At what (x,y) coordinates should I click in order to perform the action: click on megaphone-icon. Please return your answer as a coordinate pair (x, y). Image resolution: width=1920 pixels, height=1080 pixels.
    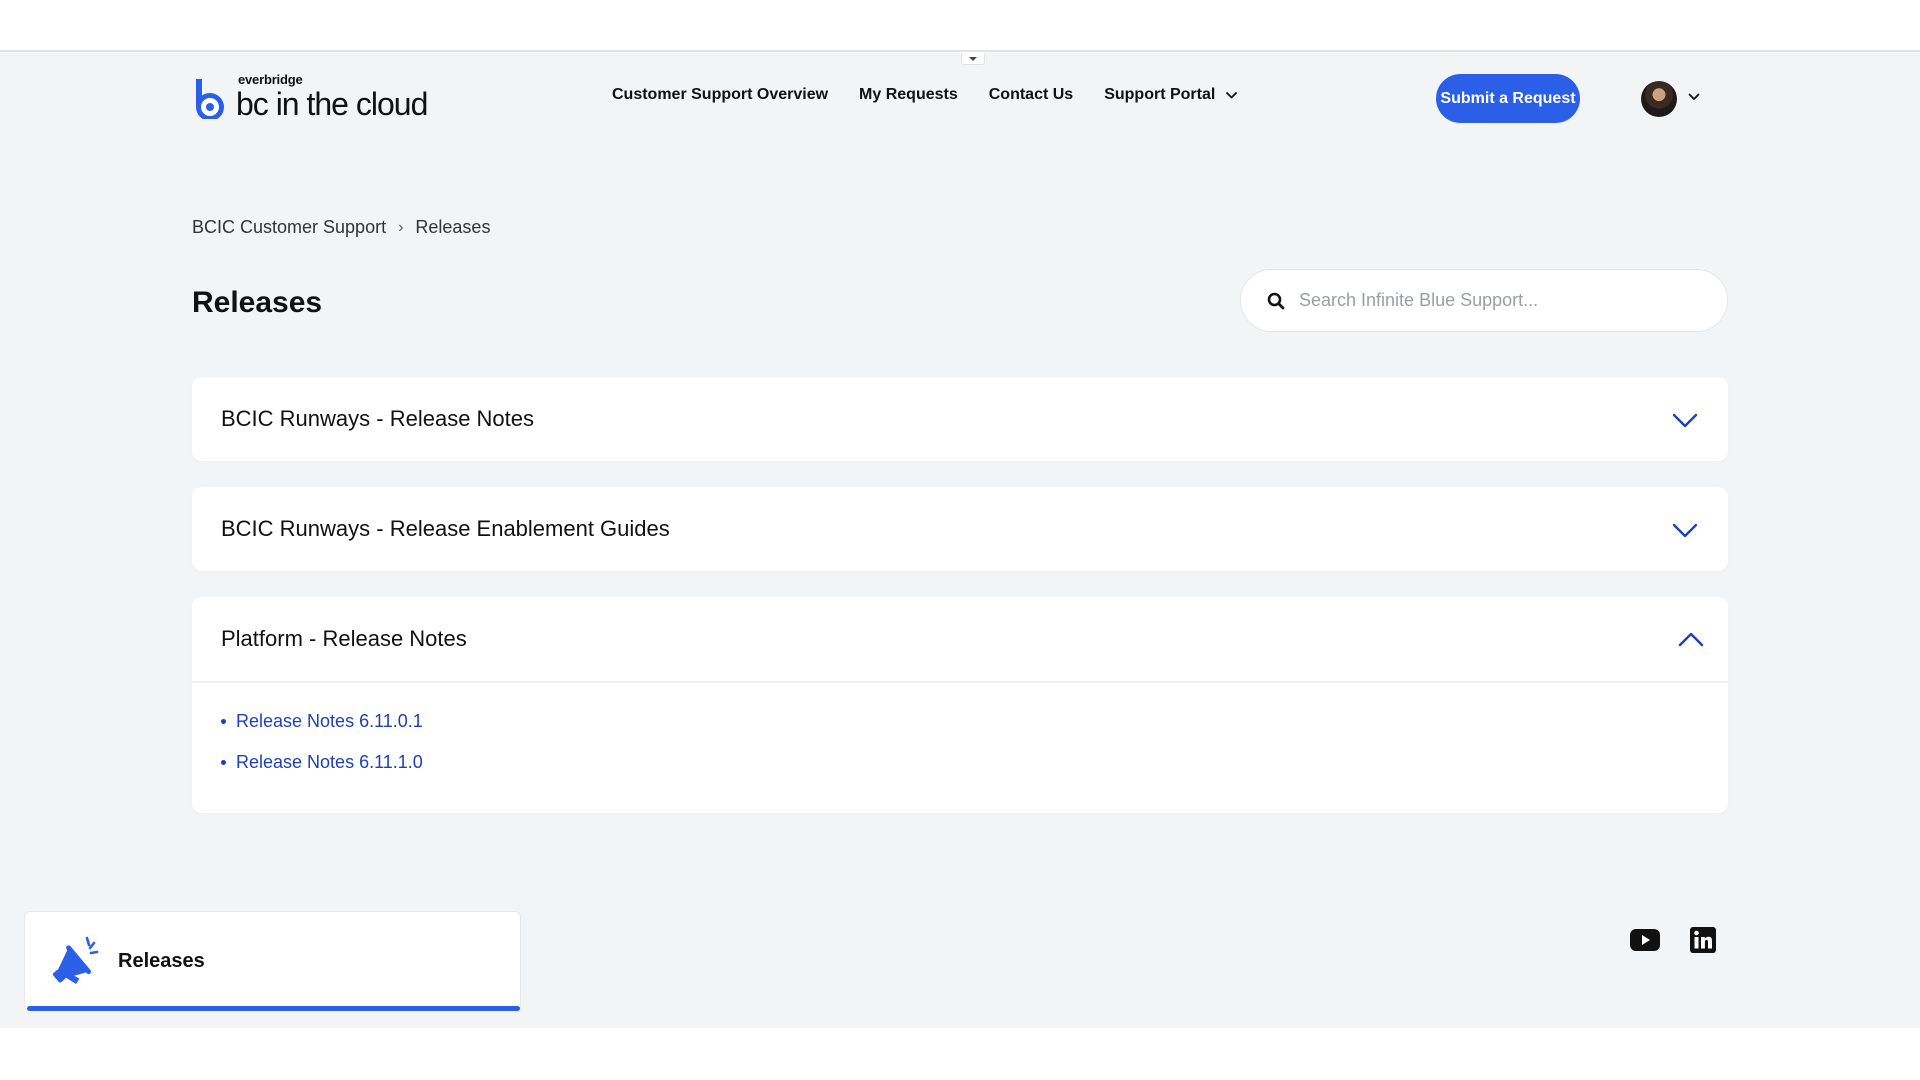
    Looking at the image, I should click on (75, 960).